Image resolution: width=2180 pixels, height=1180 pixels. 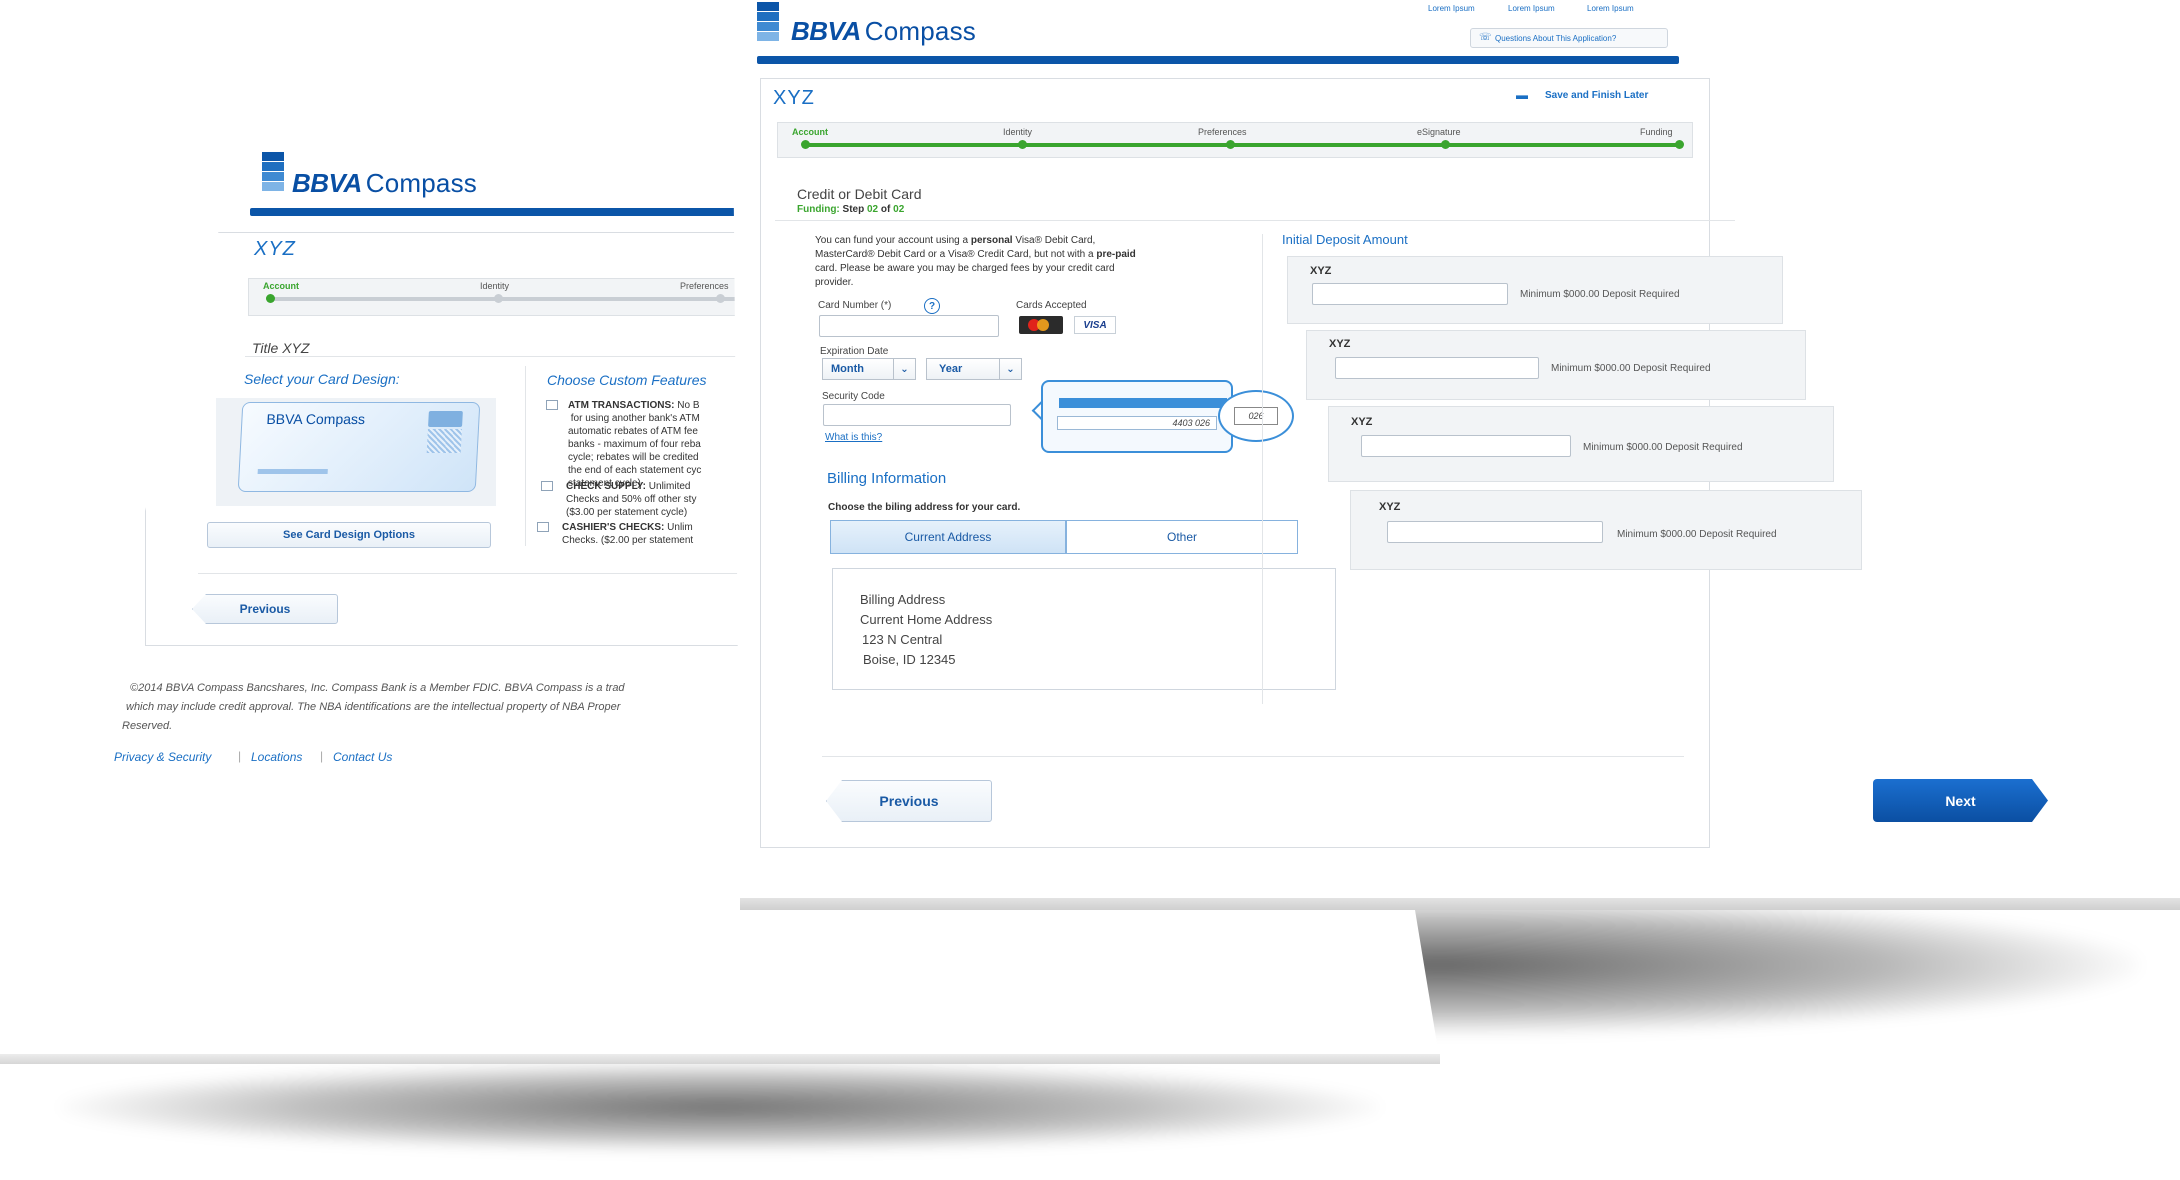 What do you see at coordinates (794, 98) in the screenshot?
I see `page-title: XYZ` at bounding box center [794, 98].